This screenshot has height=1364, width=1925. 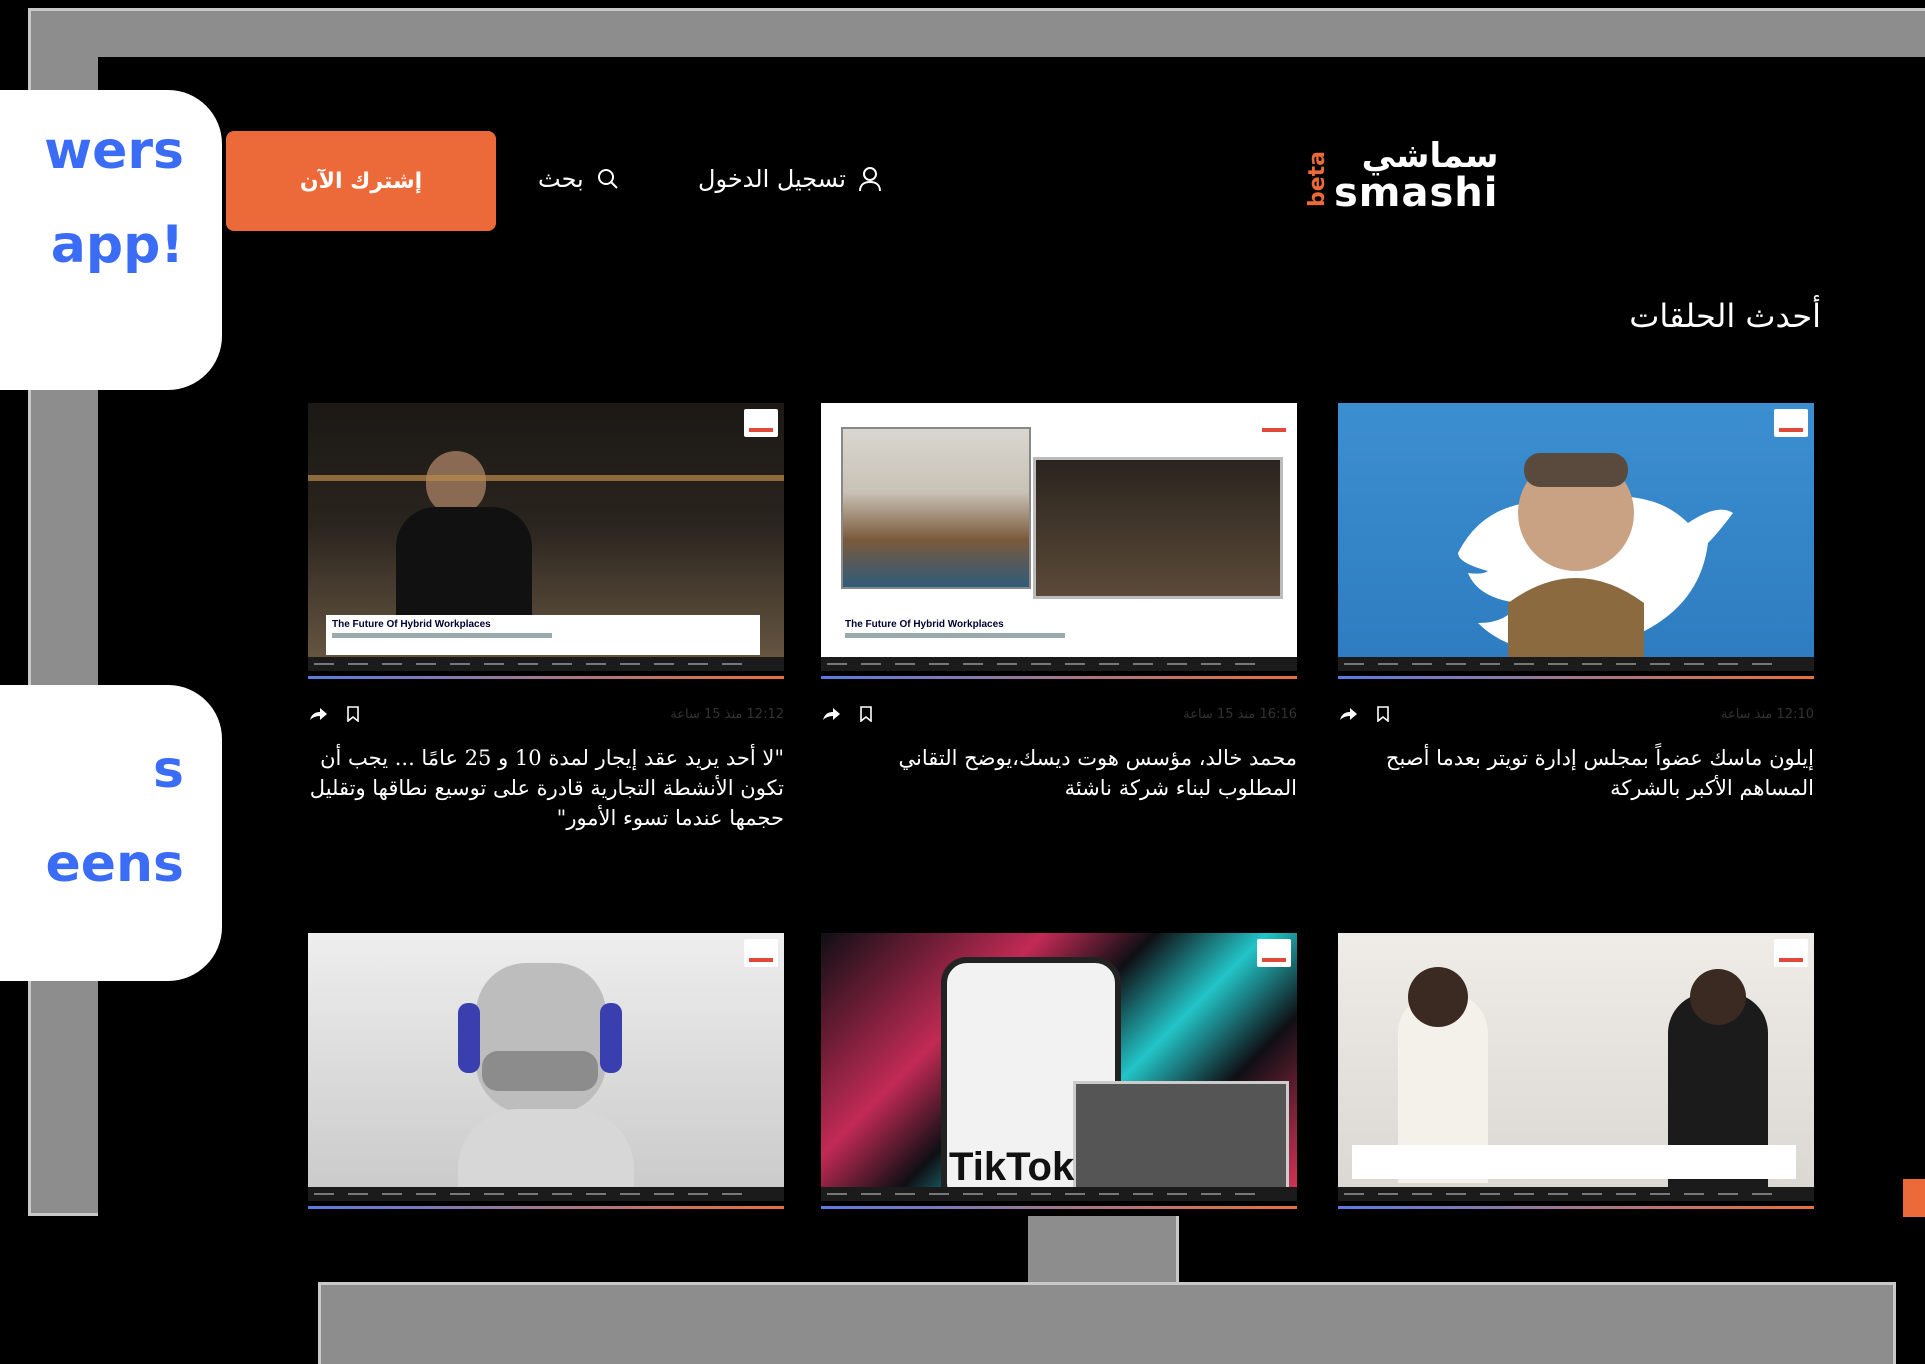 What do you see at coordinates (1767, 714) in the screenshot?
I see `episode-time: 12:10 منذ ساعة` at bounding box center [1767, 714].